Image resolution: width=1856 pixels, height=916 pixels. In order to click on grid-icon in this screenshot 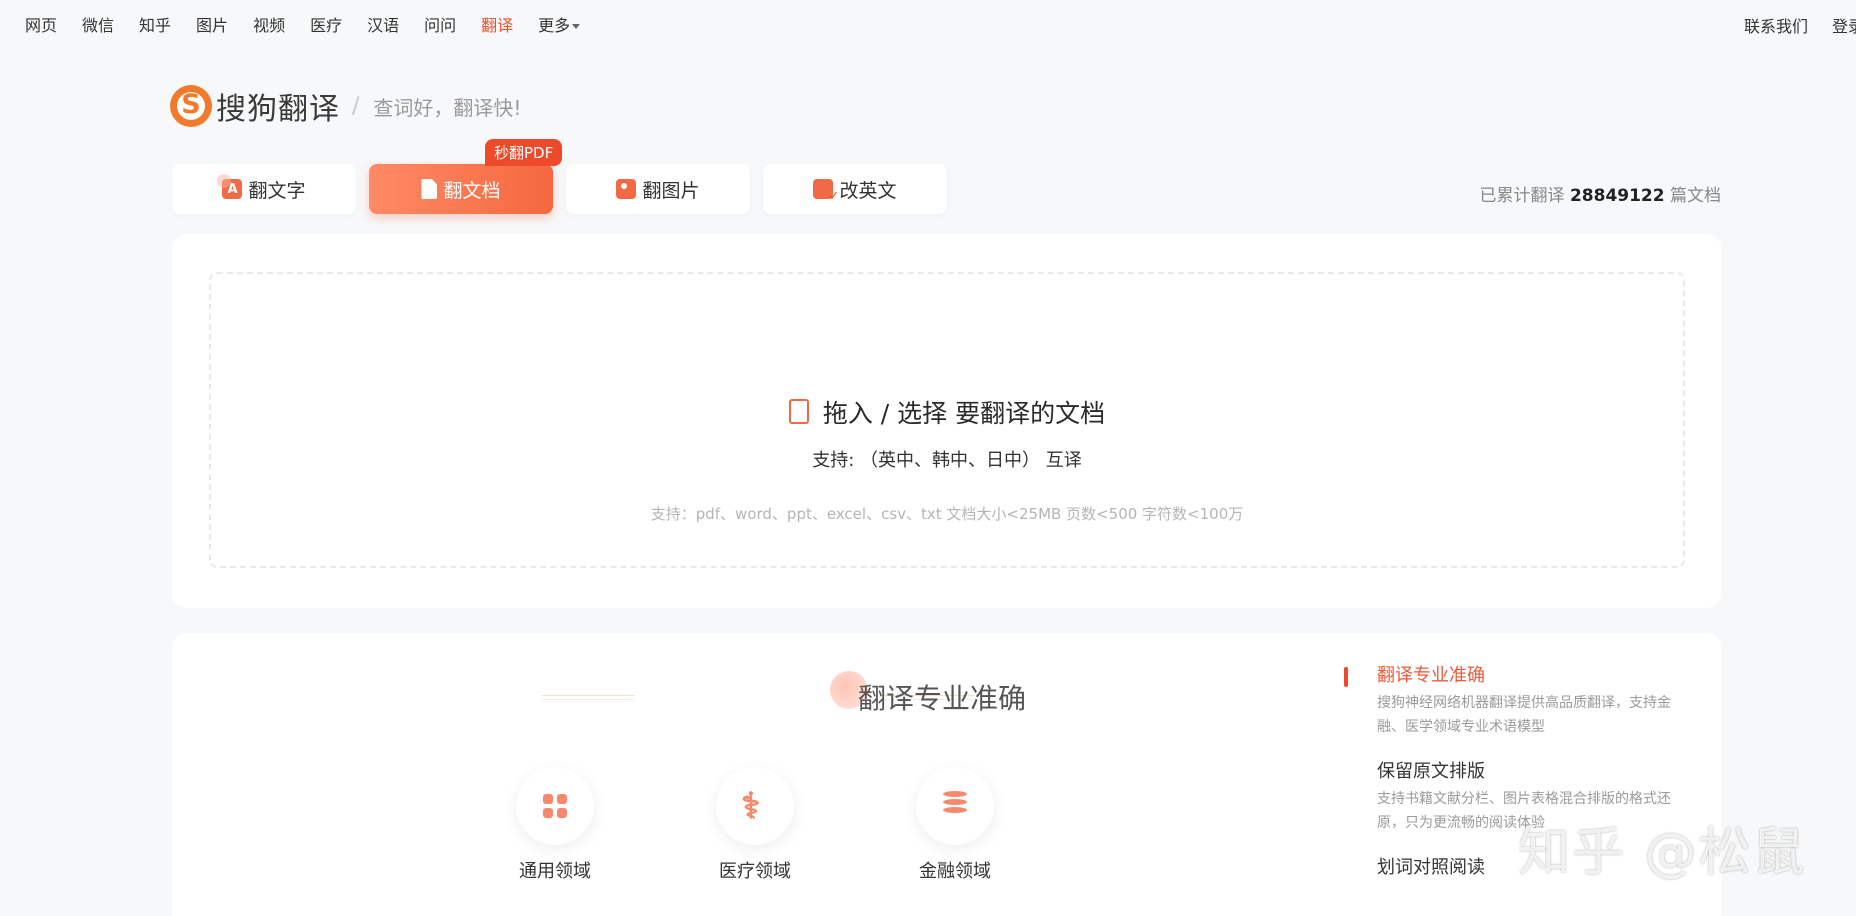, I will do `click(555, 806)`.